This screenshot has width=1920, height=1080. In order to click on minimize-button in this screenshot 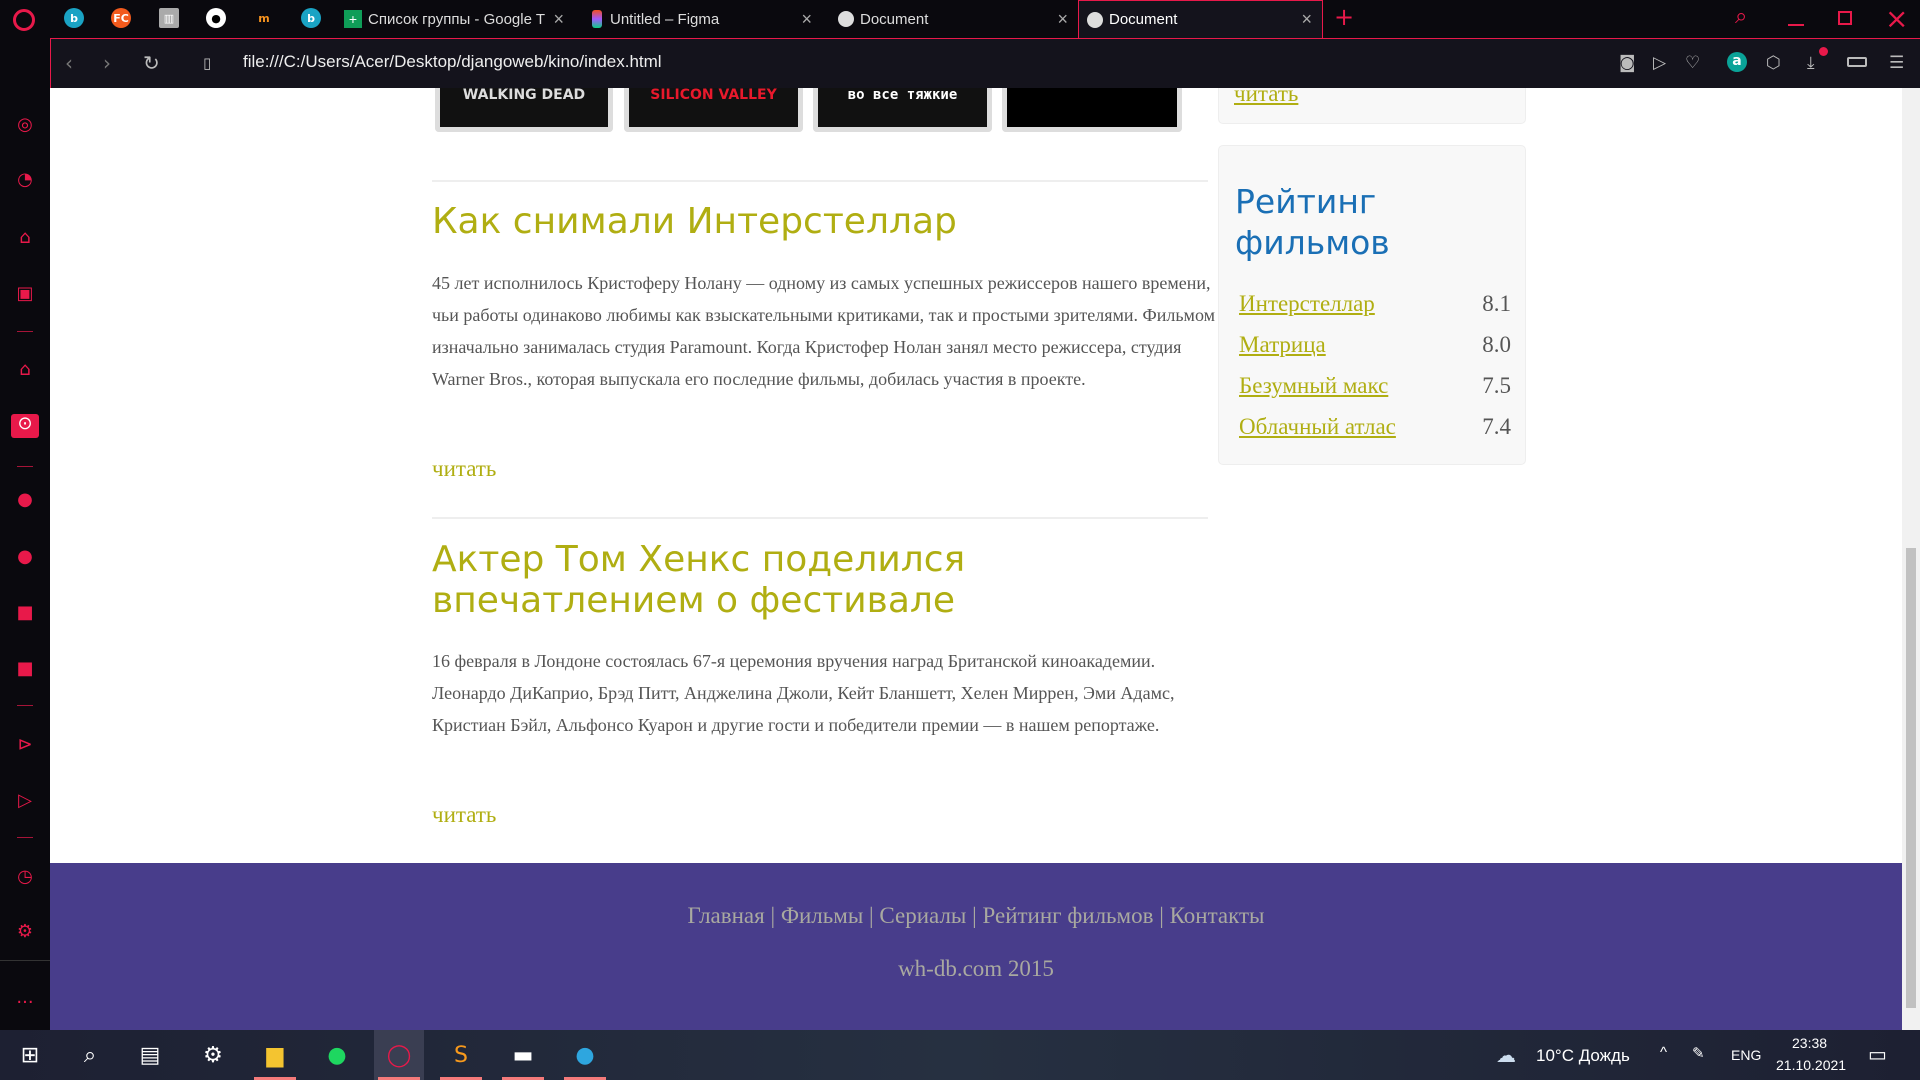, I will do `click(1796, 25)`.